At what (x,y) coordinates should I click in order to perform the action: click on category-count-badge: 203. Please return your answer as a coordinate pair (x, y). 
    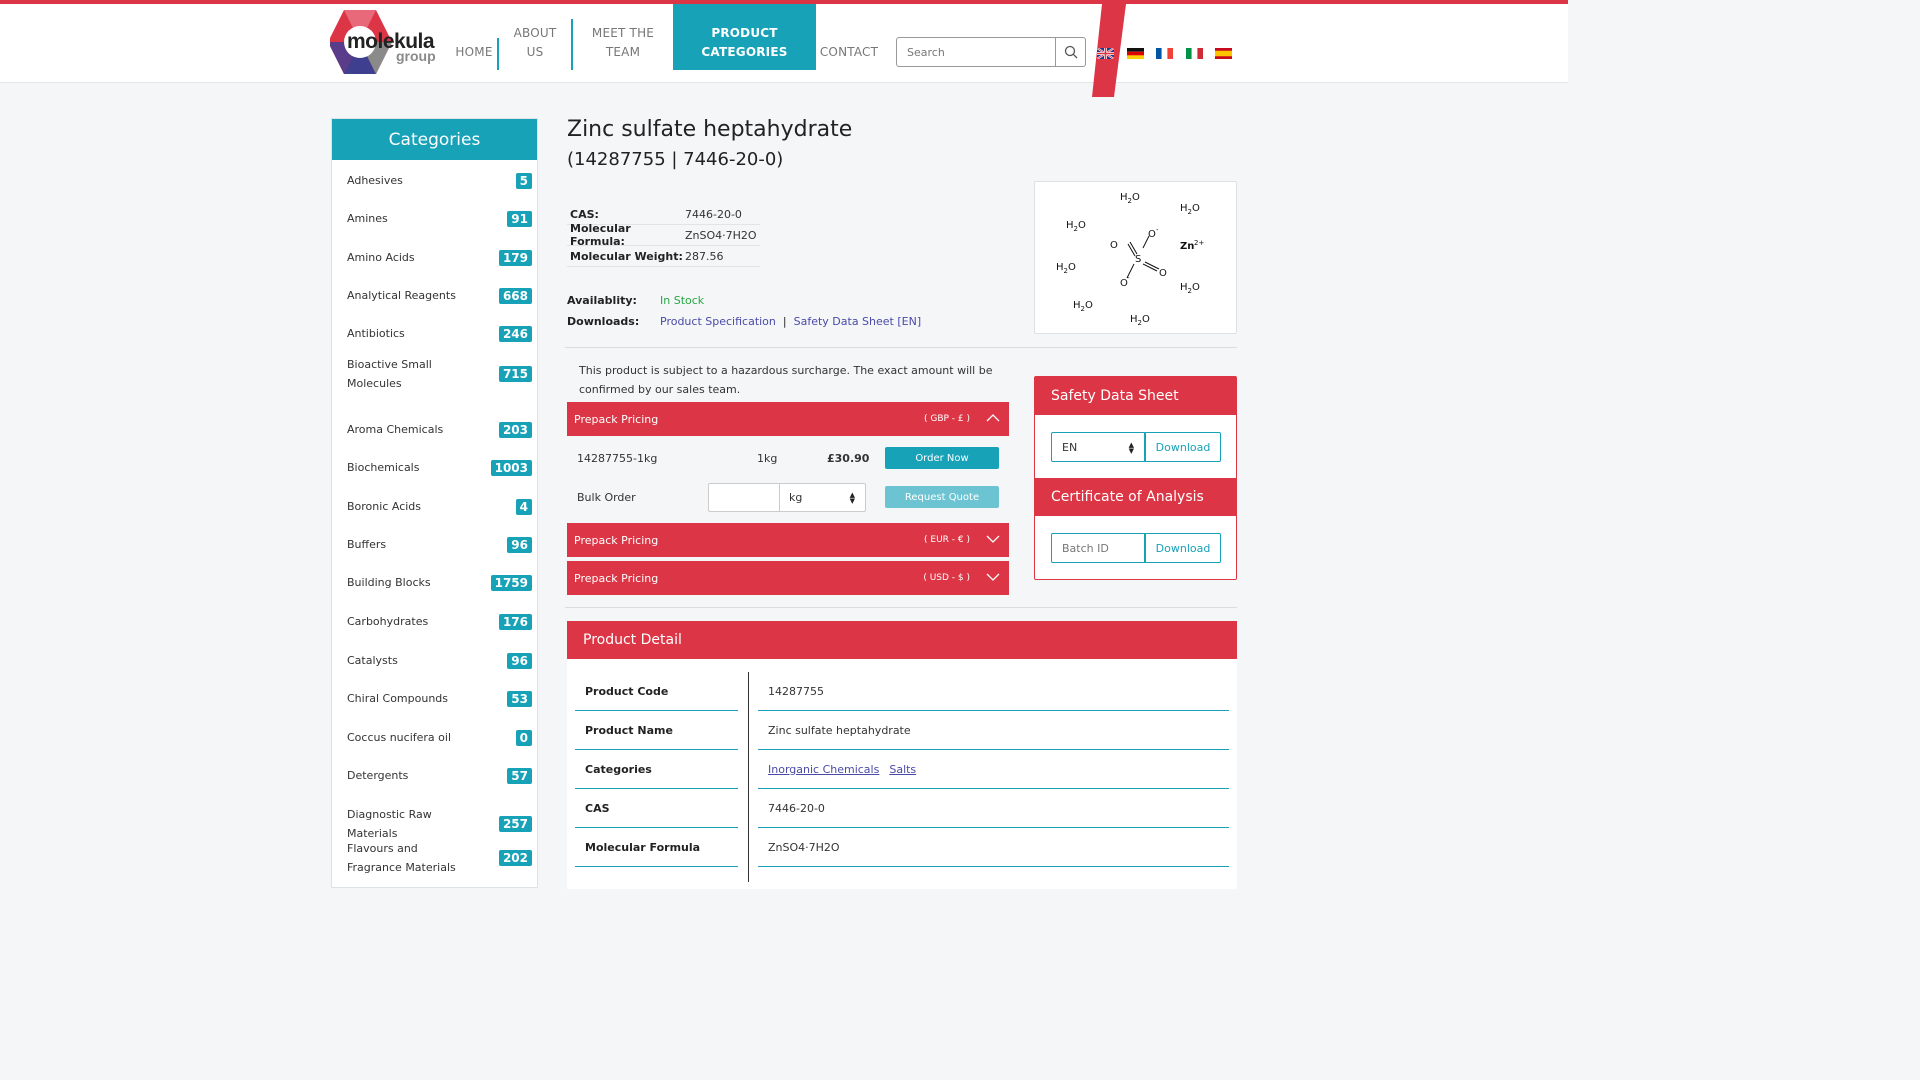
    Looking at the image, I should click on (515, 429).